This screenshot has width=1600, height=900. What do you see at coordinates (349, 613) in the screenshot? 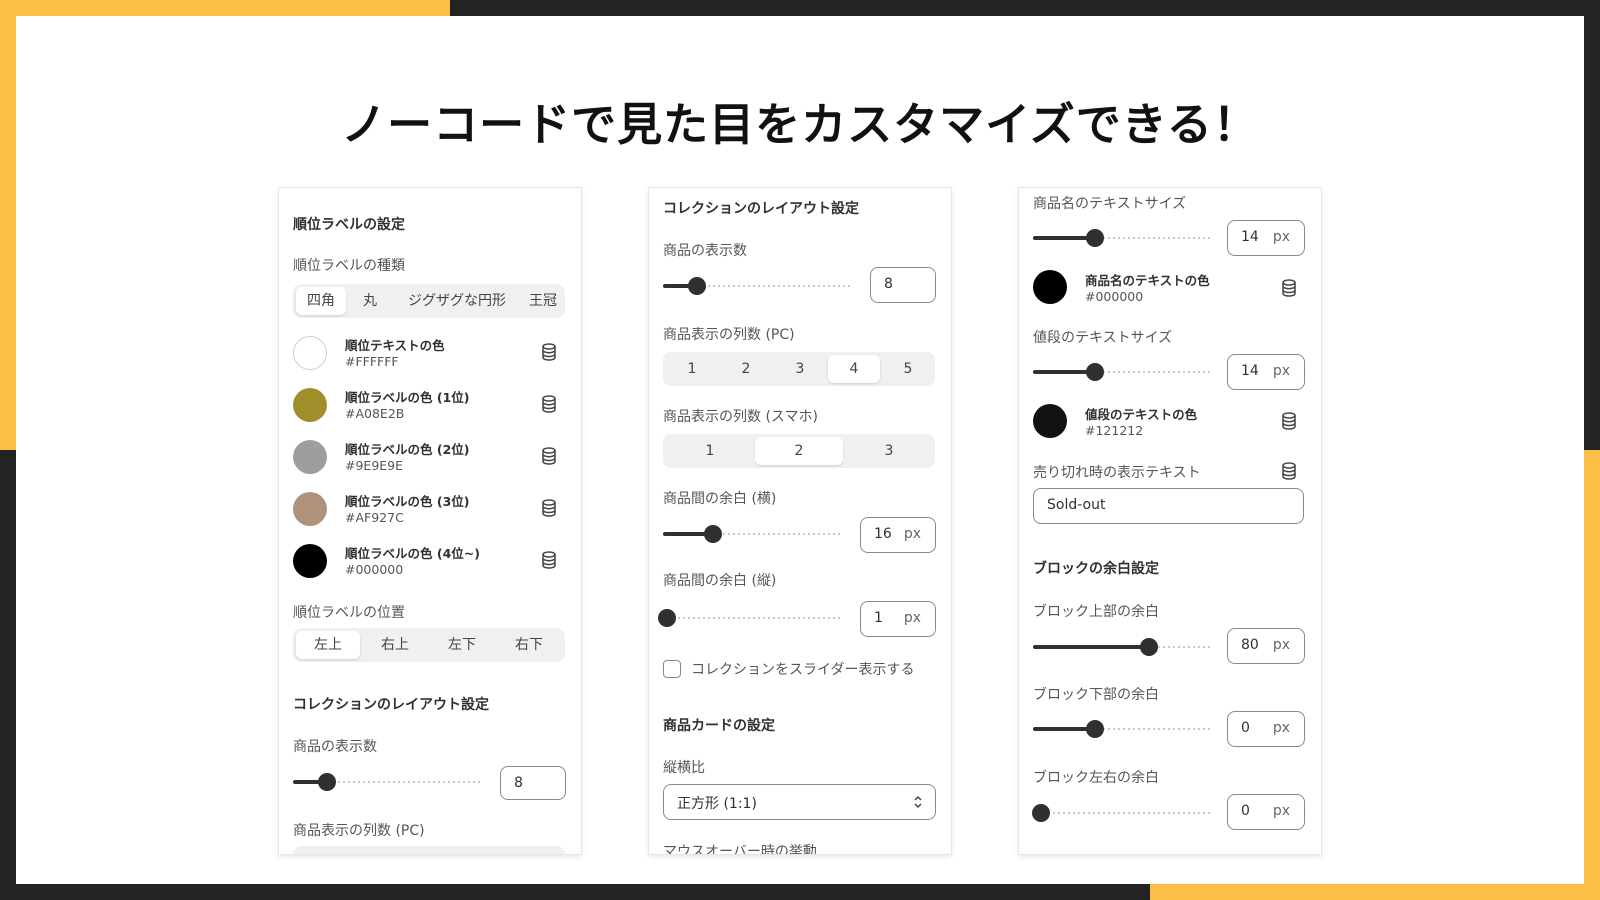
I see `field-label: 順位ラベルの位置` at bounding box center [349, 613].